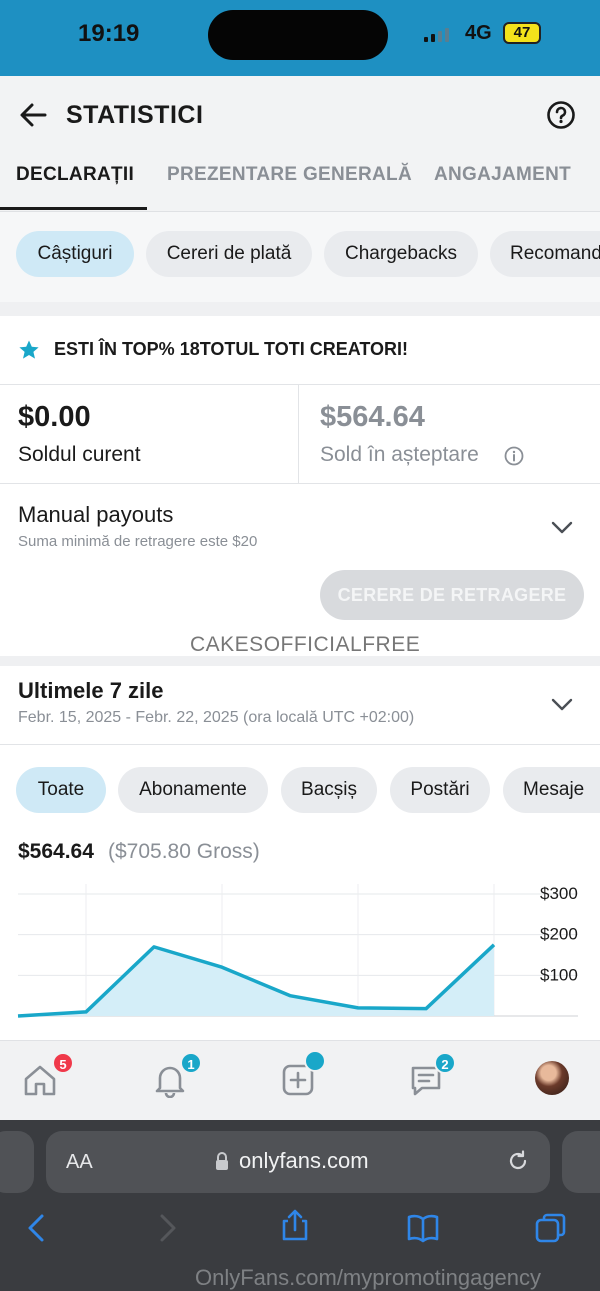  Describe the element at coordinates (581, 1162) in the screenshot. I see `next-tab-preview` at that location.